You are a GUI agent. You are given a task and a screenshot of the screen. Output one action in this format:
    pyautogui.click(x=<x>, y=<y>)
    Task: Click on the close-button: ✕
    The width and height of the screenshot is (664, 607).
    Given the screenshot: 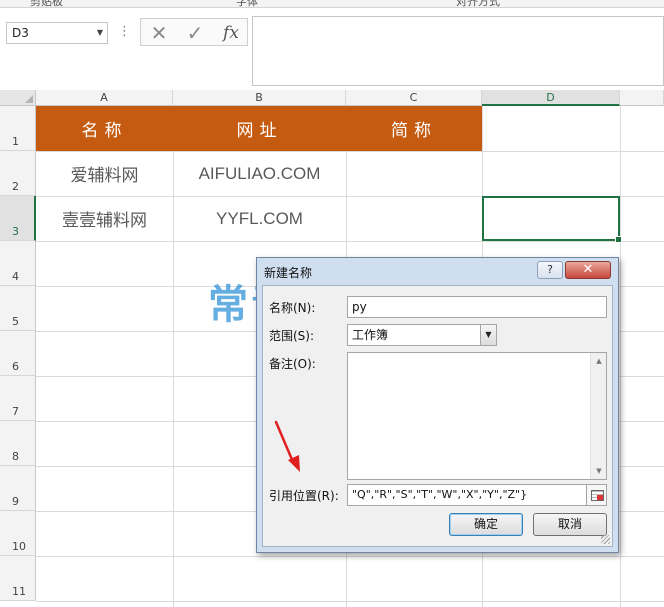 What is the action you would take?
    pyautogui.click(x=588, y=270)
    